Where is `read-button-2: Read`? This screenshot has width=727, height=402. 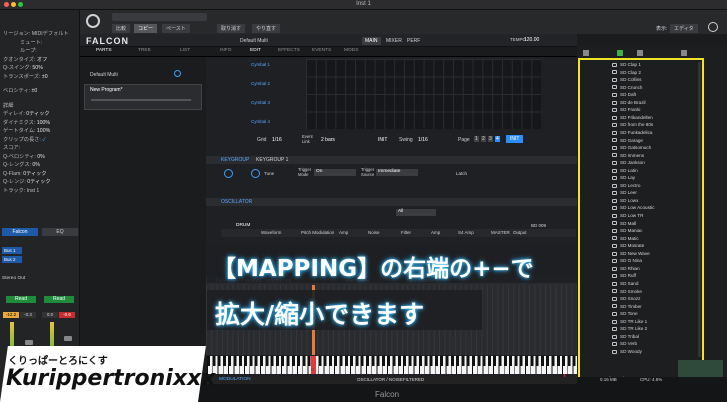 read-button-2: Read is located at coordinates (59, 299).